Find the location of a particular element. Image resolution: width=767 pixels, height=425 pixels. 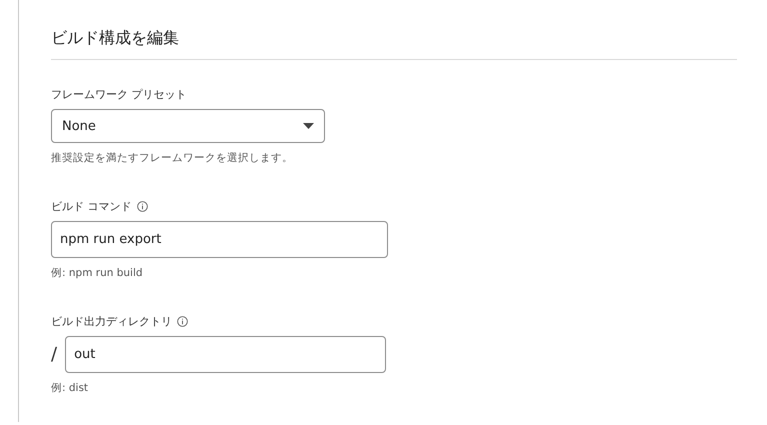

input-field: npm run export is located at coordinates (219, 239).